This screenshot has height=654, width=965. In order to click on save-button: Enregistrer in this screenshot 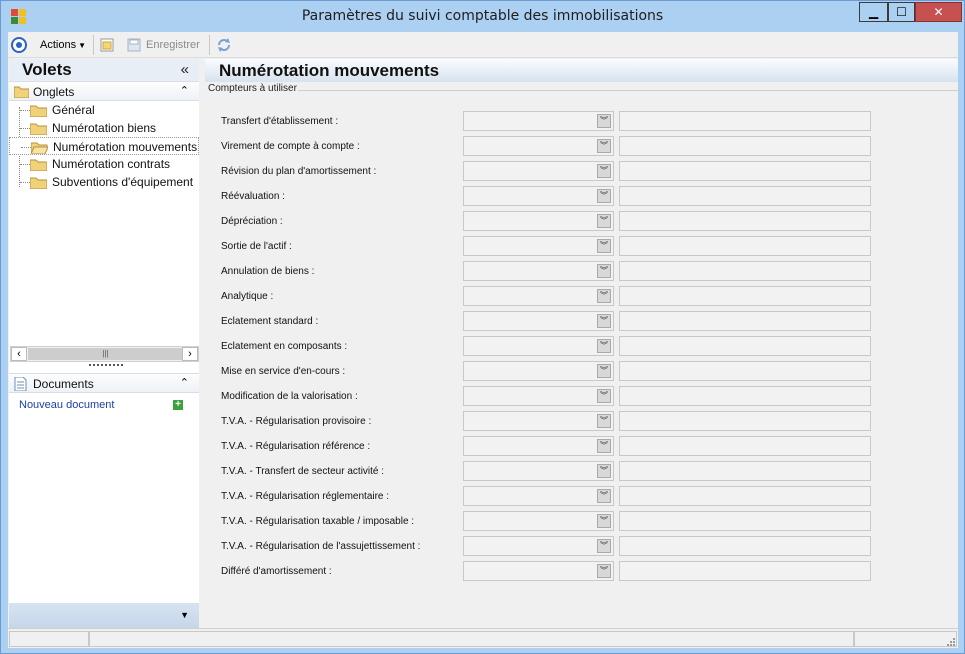, I will do `click(163, 45)`.